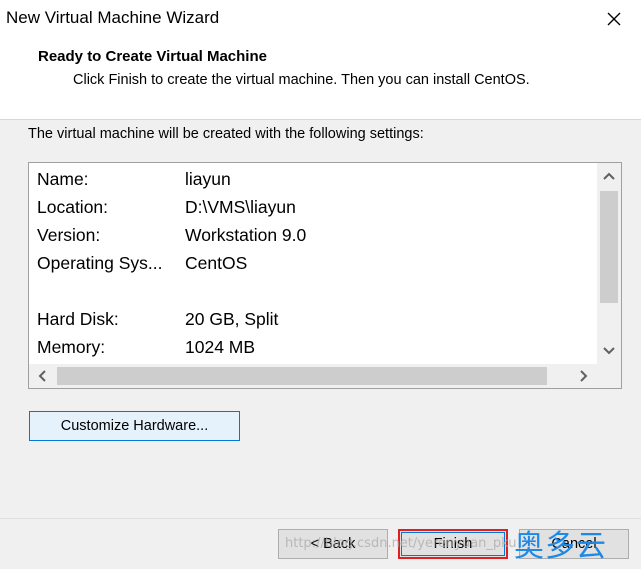 The image size is (641, 569). I want to click on title-bar: New Virtual Machine Wizard, so click(320, 19).